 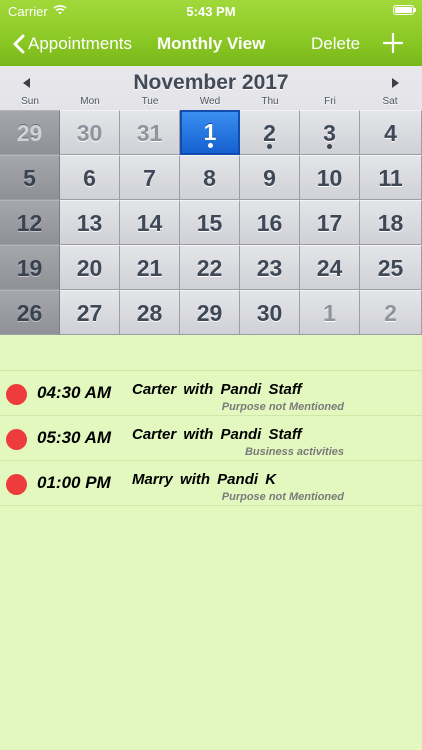 I want to click on add-button, so click(x=393, y=43).